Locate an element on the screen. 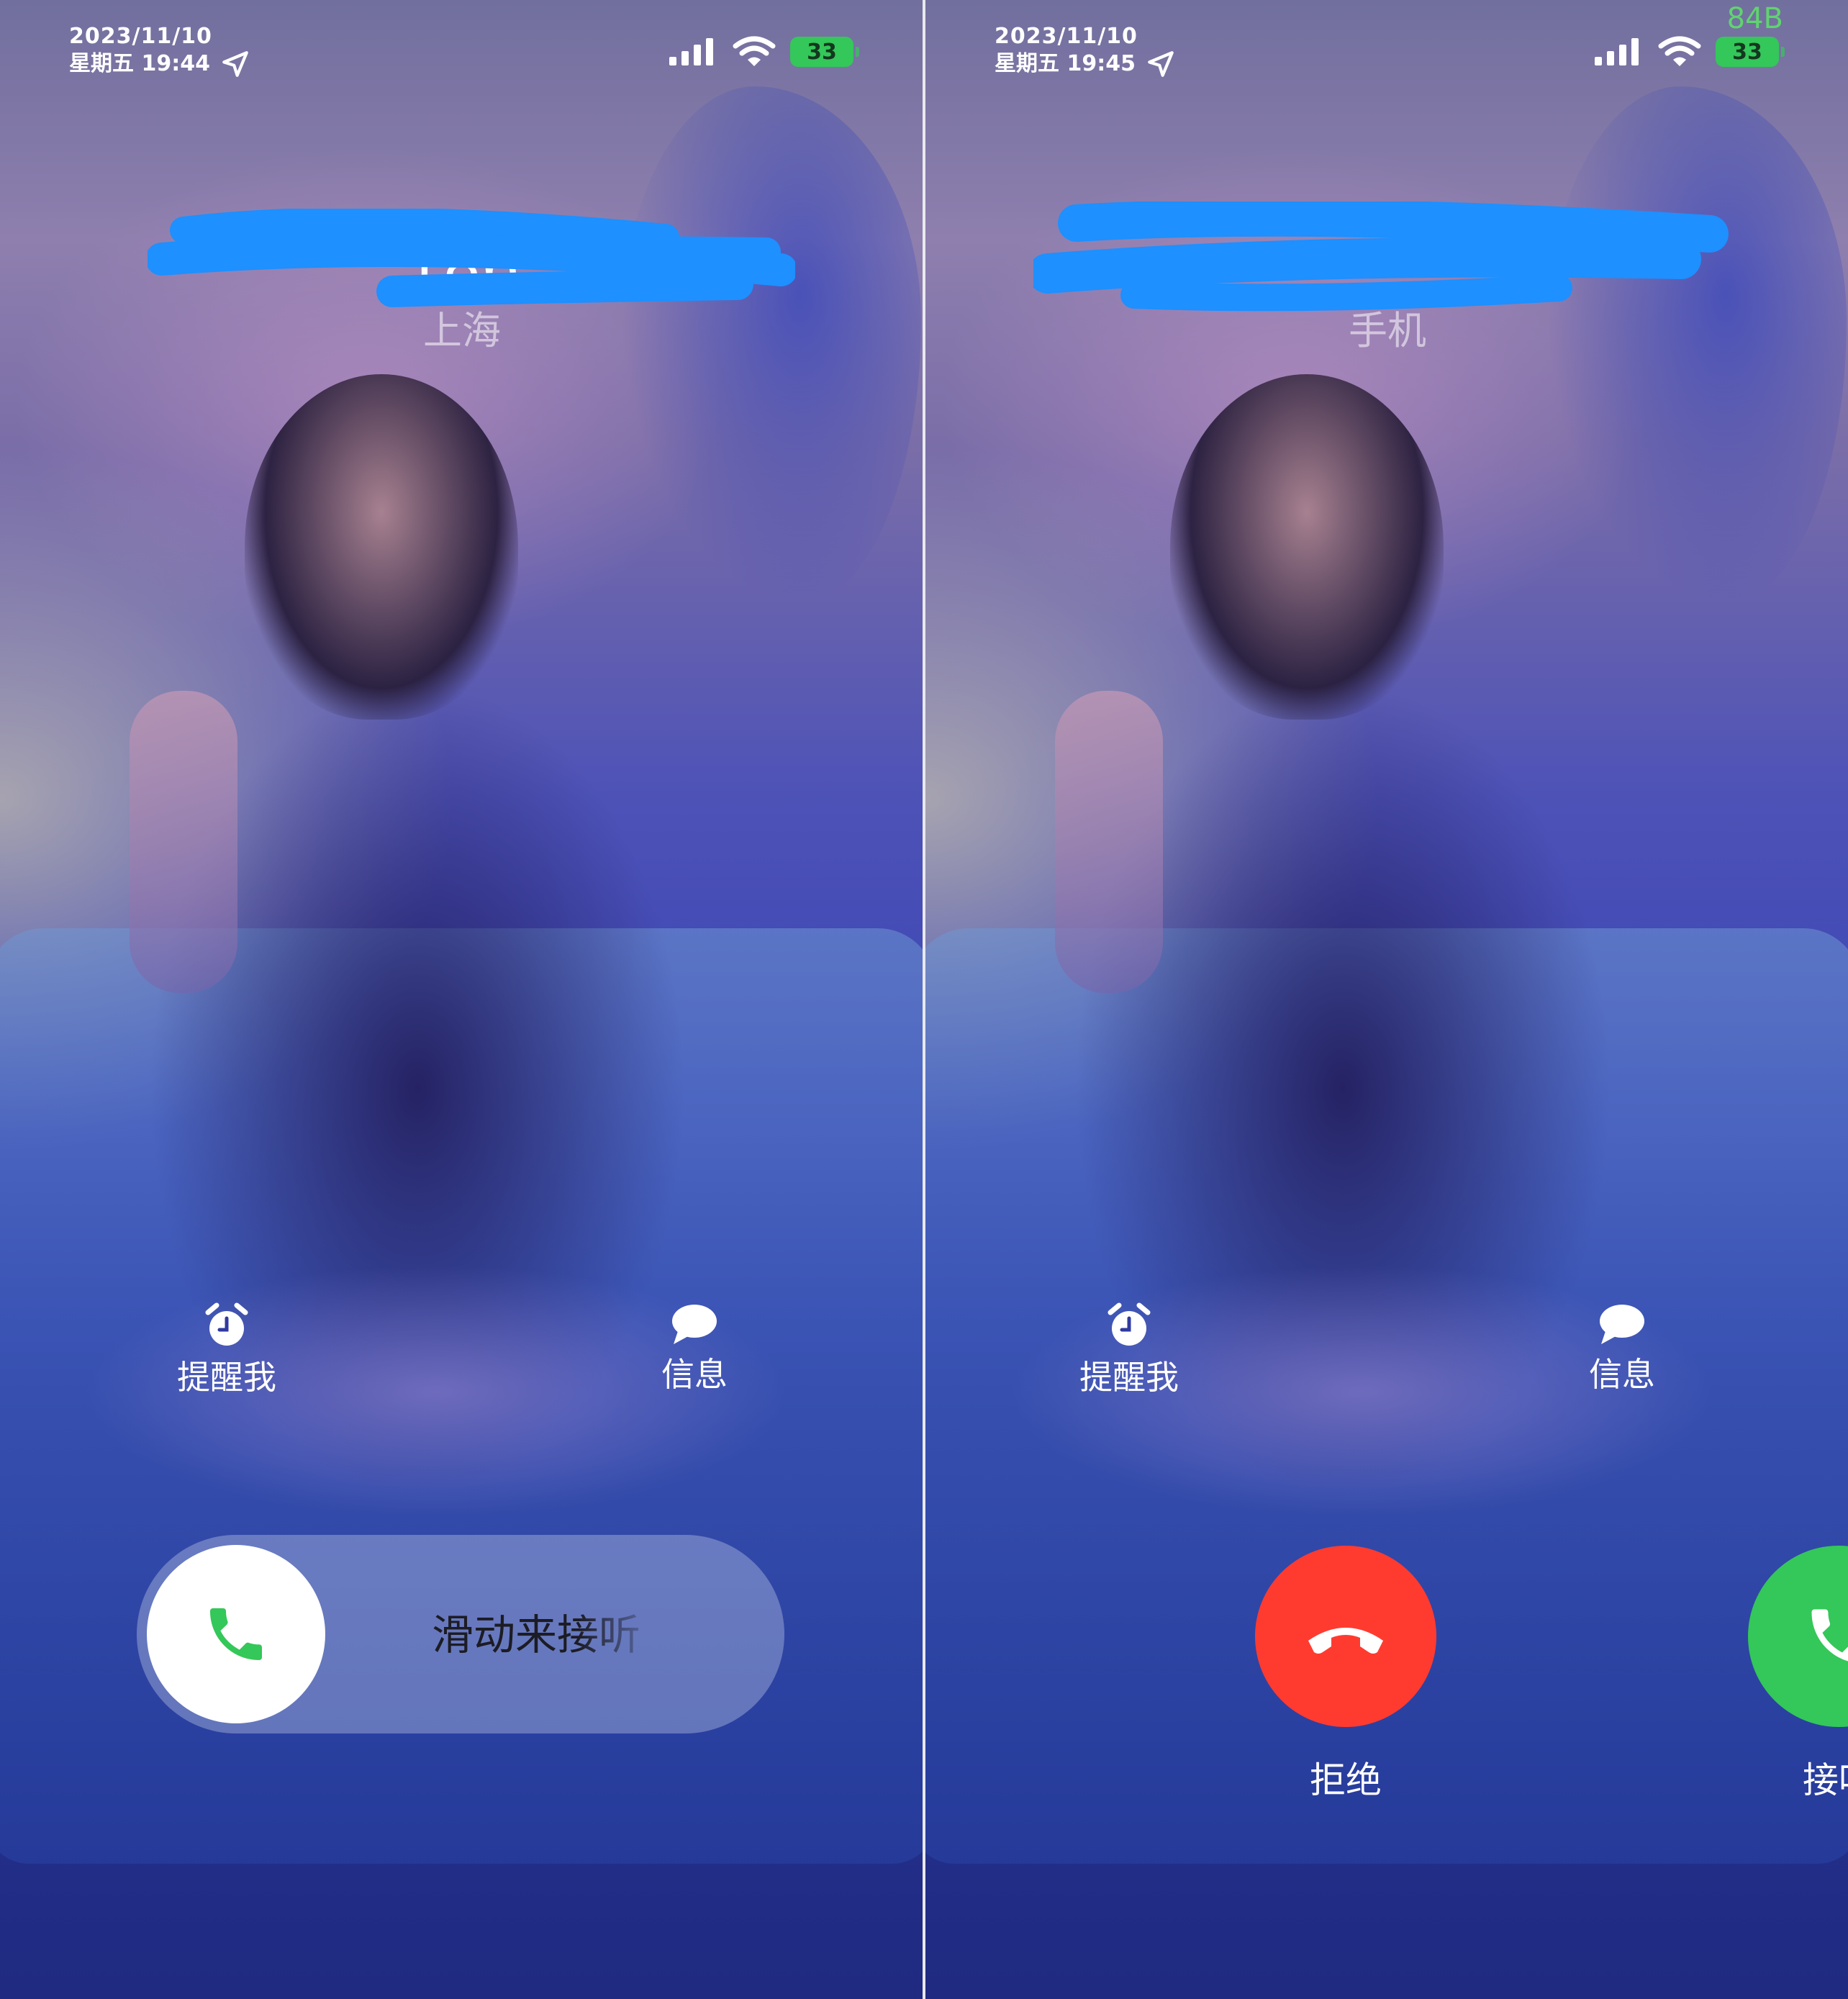  wallpaper-figure-legs is located at coordinates (1400, 1410).